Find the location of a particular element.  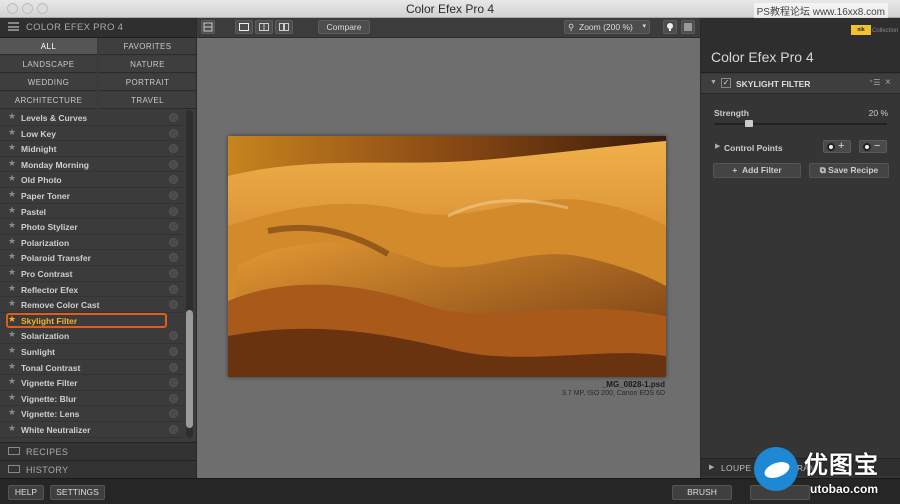

history-section: HISTORY is located at coordinates (98, 469).